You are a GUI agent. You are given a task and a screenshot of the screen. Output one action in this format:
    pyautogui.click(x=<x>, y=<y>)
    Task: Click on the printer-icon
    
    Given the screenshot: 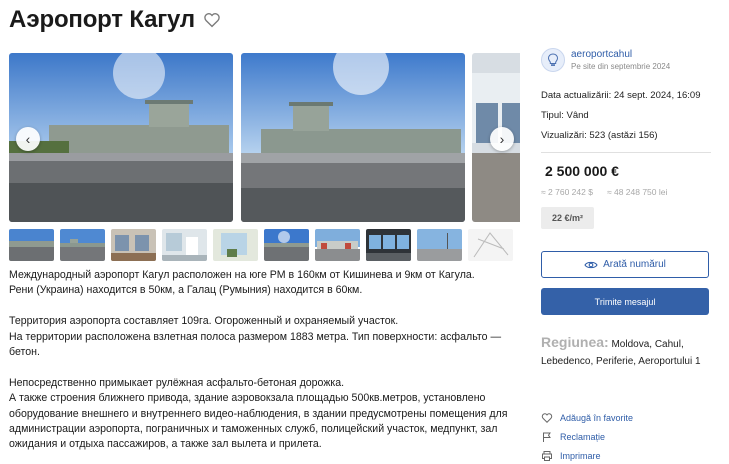 What is the action you would take?
    pyautogui.click(x=547, y=455)
    